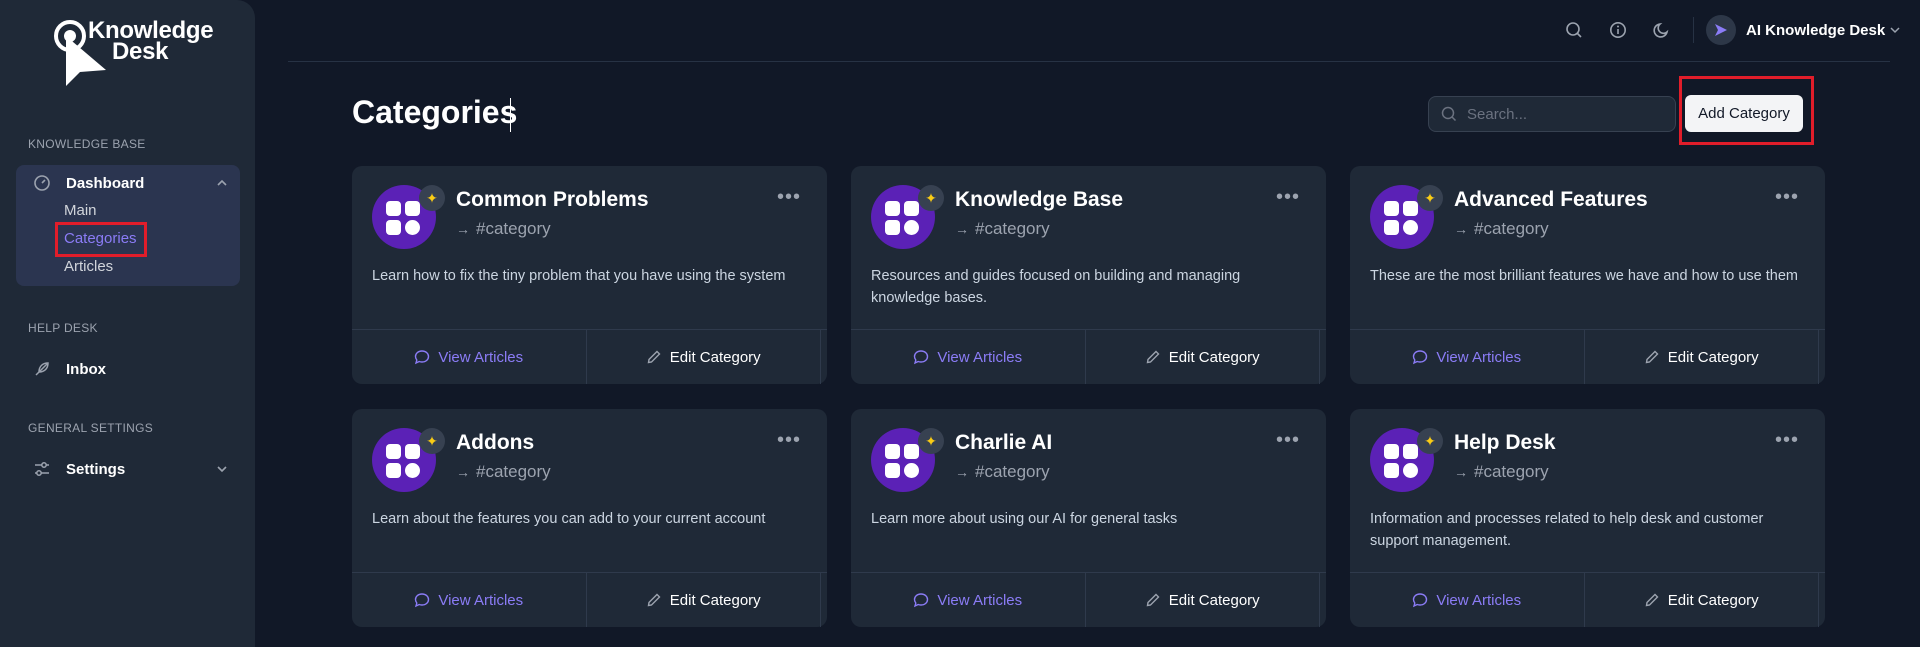 This screenshot has width=1920, height=647. Describe the element at coordinates (1618, 30) in the screenshot. I see `info-icon` at that location.